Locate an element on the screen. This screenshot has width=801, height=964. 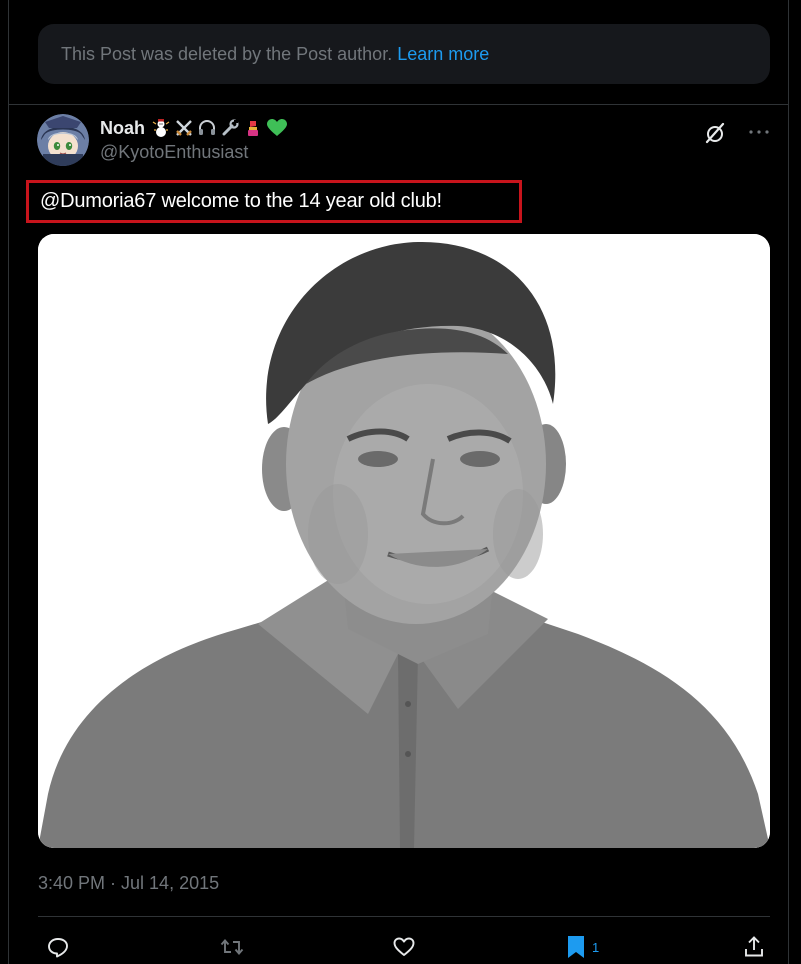
thread-divider is located at coordinates (398, 104).